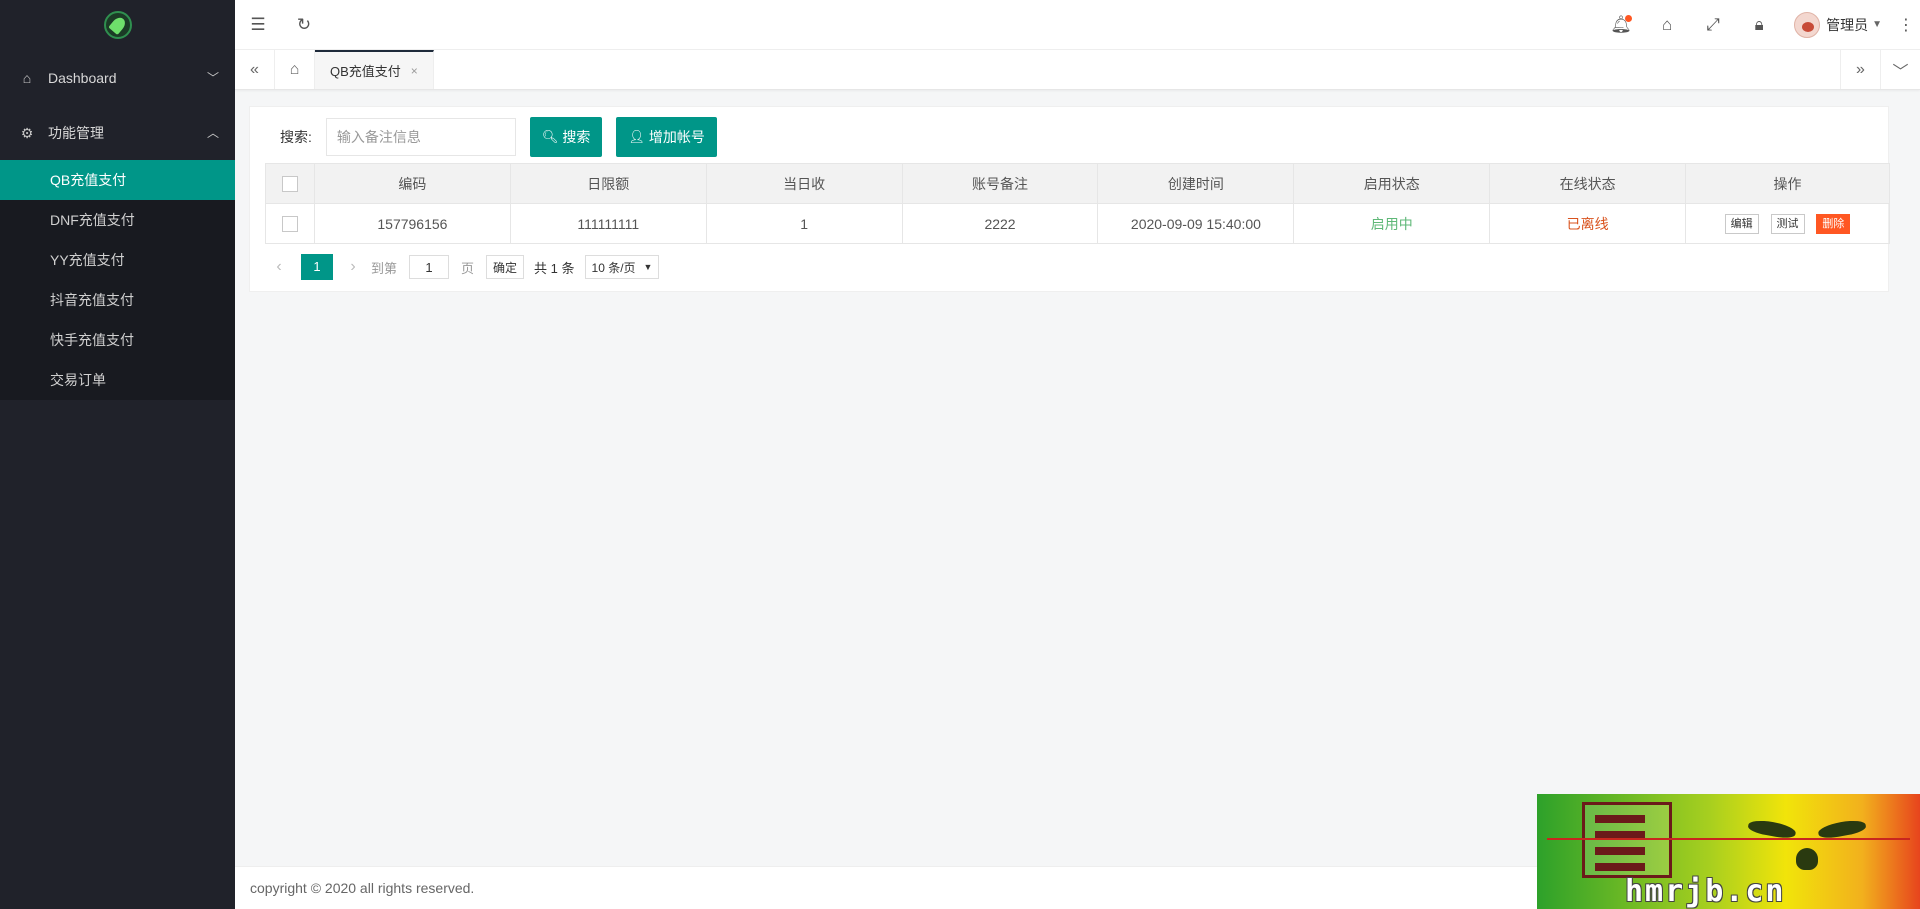 The width and height of the screenshot is (1920, 909). I want to click on app-logo, so click(117, 25).